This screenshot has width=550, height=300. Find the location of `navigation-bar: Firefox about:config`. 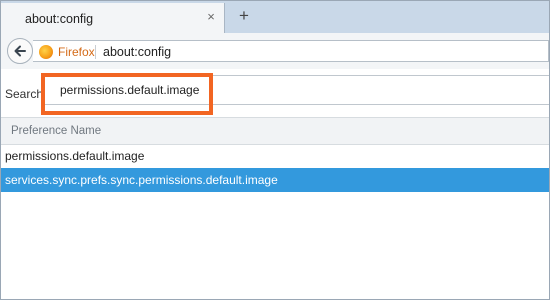

navigation-bar: Firefox about:config is located at coordinates (275, 51).